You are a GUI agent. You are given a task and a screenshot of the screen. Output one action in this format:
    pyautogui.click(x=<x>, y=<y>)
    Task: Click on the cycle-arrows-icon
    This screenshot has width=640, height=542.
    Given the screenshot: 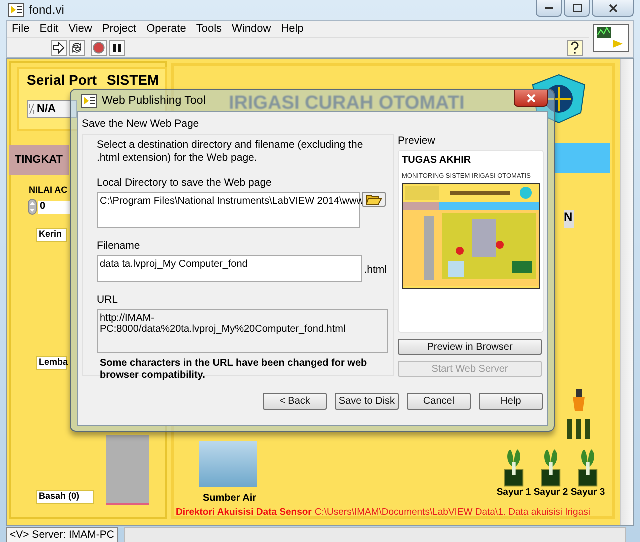 What is the action you would take?
    pyautogui.click(x=77, y=48)
    